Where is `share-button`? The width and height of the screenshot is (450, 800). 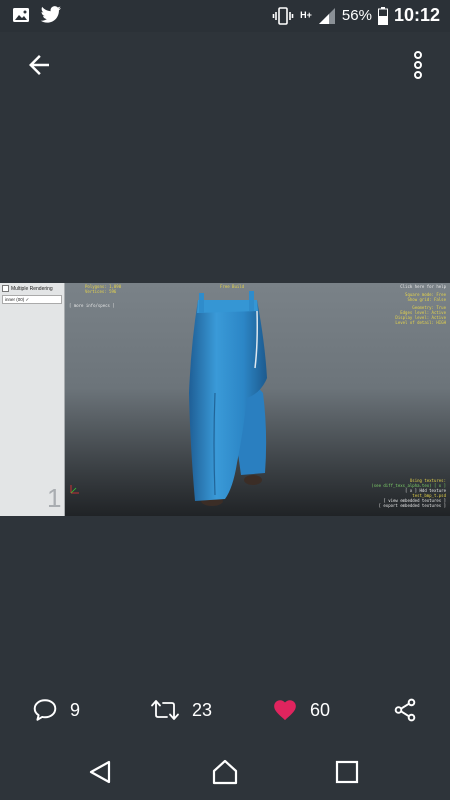 share-button is located at coordinates (405, 710).